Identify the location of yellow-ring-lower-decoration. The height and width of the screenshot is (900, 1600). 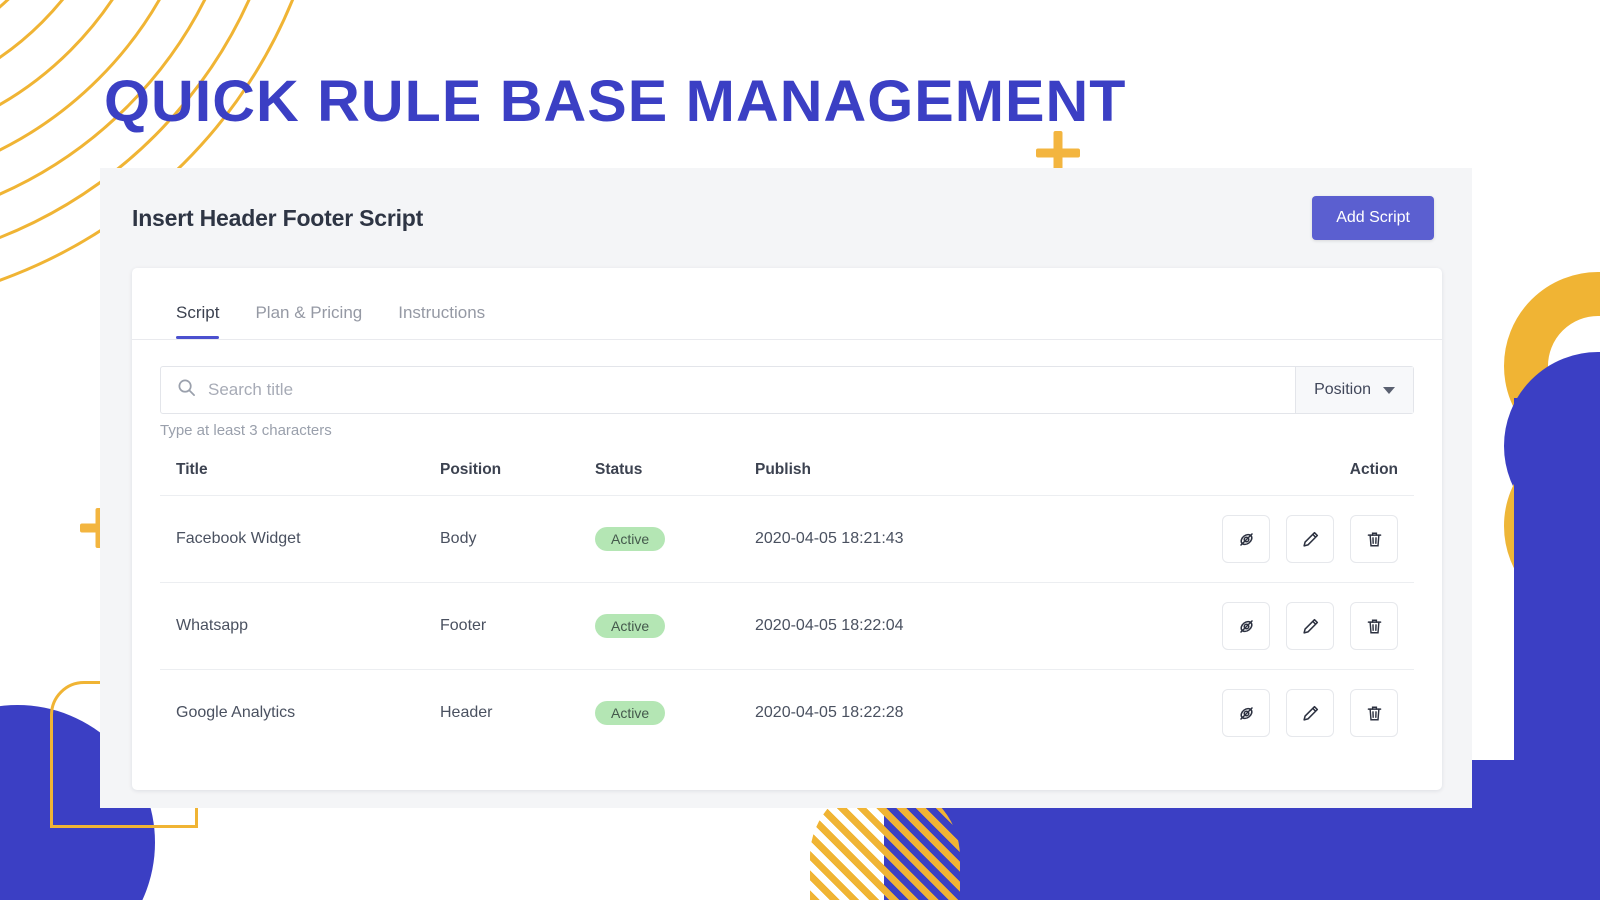
(1552, 526).